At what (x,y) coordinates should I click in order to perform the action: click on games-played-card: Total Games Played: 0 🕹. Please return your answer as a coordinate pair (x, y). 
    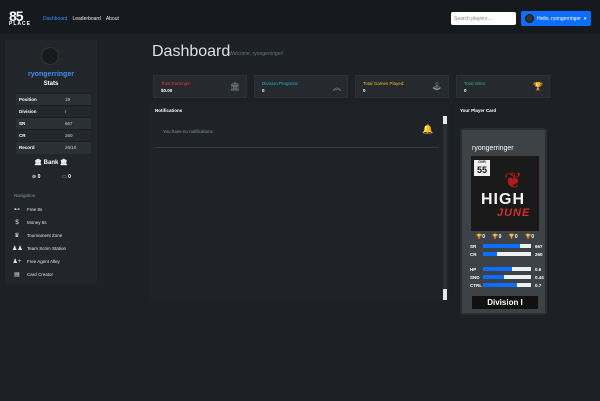
    Looking at the image, I should click on (402, 86).